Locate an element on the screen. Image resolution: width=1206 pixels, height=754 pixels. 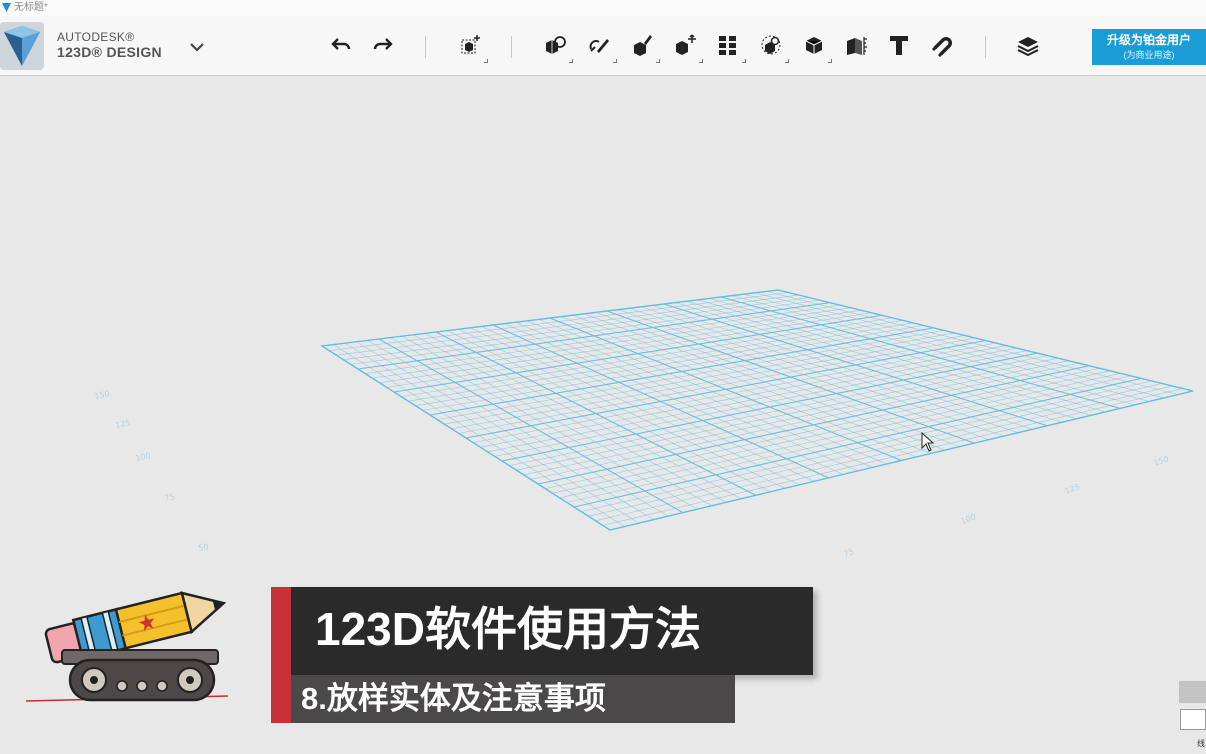
app-icon is located at coordinates (6, 7).